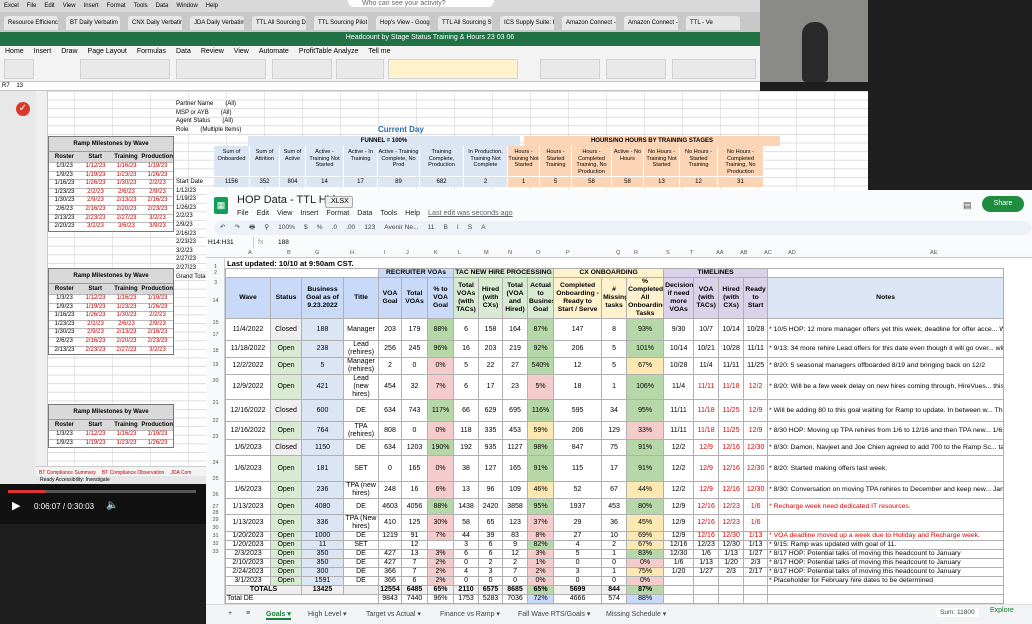 The width and height of the screenshot is (1032, 624). What do you see at coordinates (515, 349) in the screenshot?
I see `table-cell: 219` at bounding box center [515, 349].